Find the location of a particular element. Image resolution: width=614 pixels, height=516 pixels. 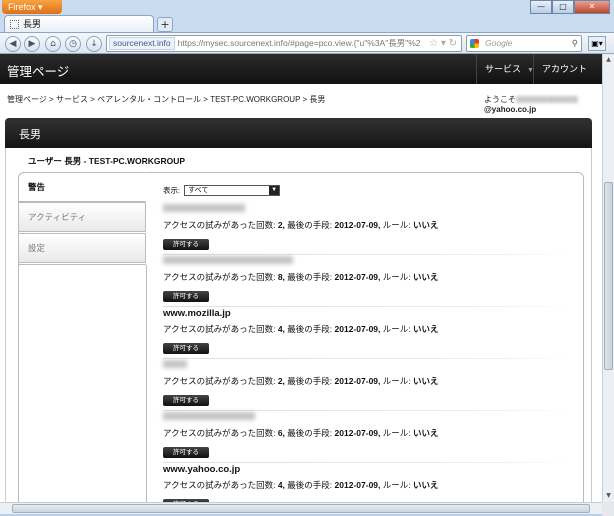

bookmark-star-icon: ☆ ▾ ↻ is located at coordinates (443, 43).